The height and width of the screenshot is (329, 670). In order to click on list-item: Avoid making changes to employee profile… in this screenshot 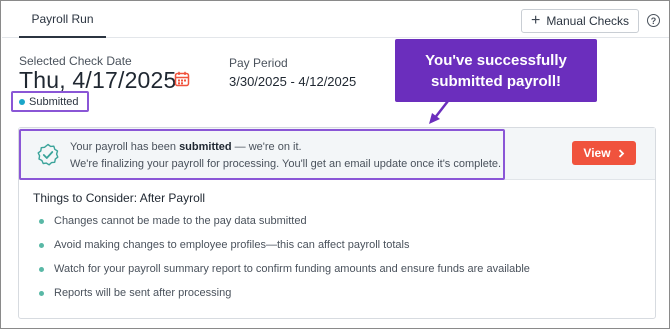, I will do `click(284, 245)`.